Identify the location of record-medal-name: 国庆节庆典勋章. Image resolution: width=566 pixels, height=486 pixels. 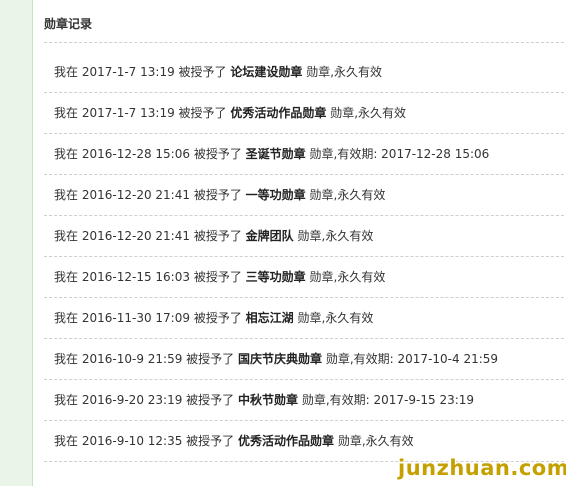
(280, 359).